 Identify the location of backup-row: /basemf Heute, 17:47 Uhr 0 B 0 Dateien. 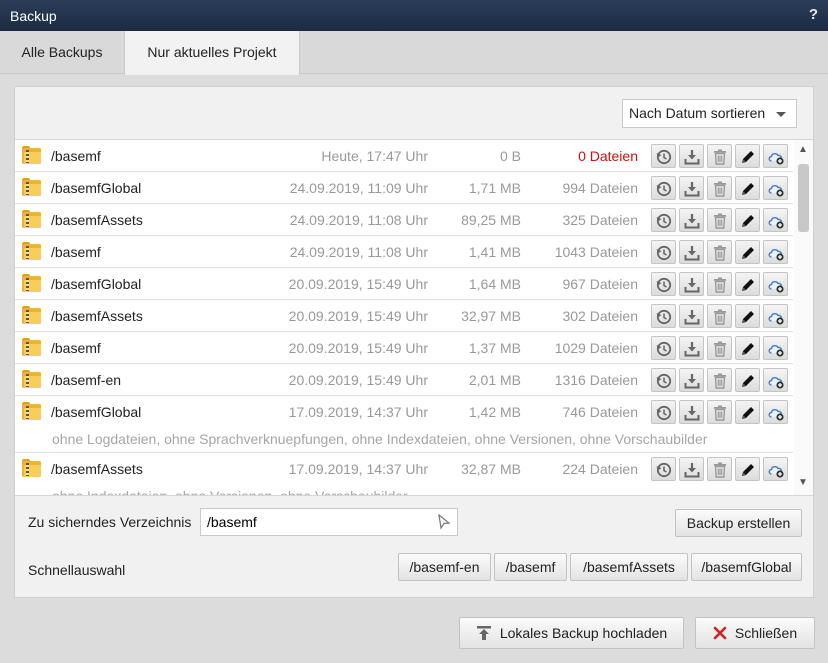
(404, 156).